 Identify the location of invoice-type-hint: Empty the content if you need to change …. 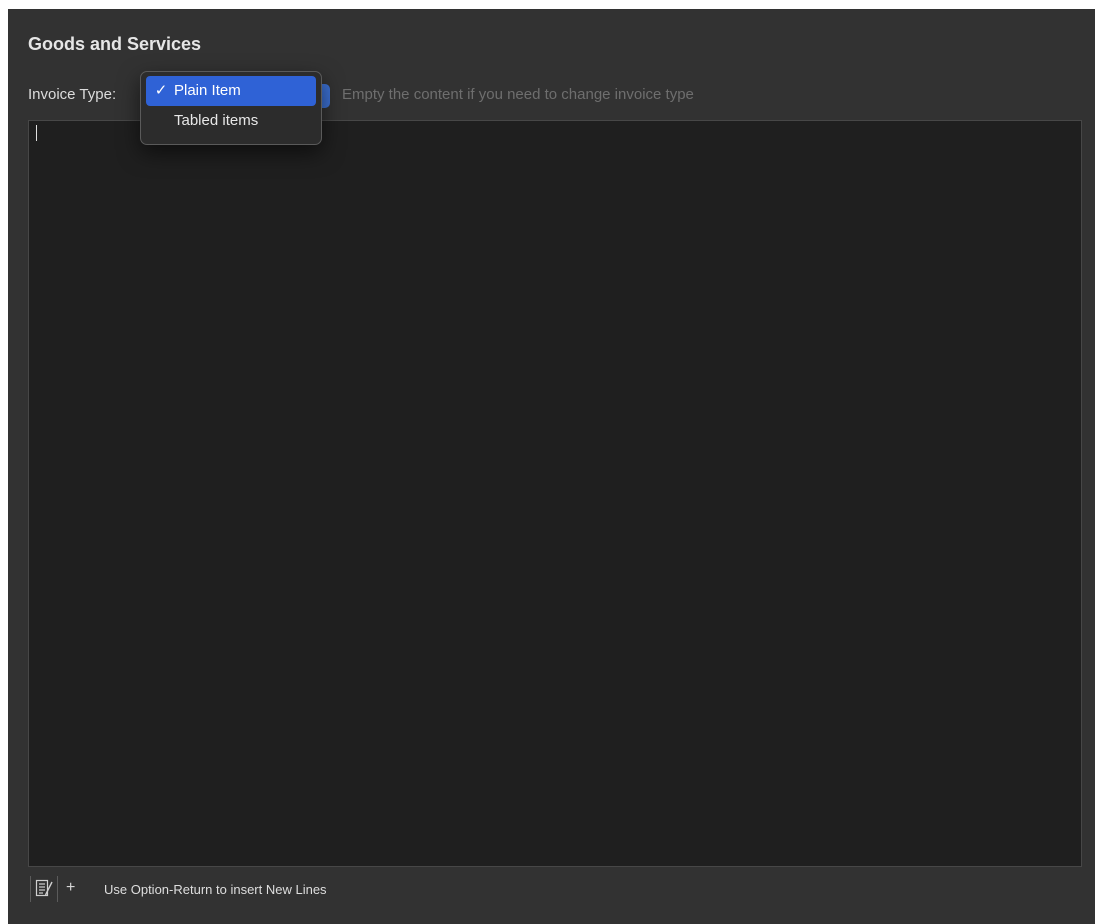
(518, 94).